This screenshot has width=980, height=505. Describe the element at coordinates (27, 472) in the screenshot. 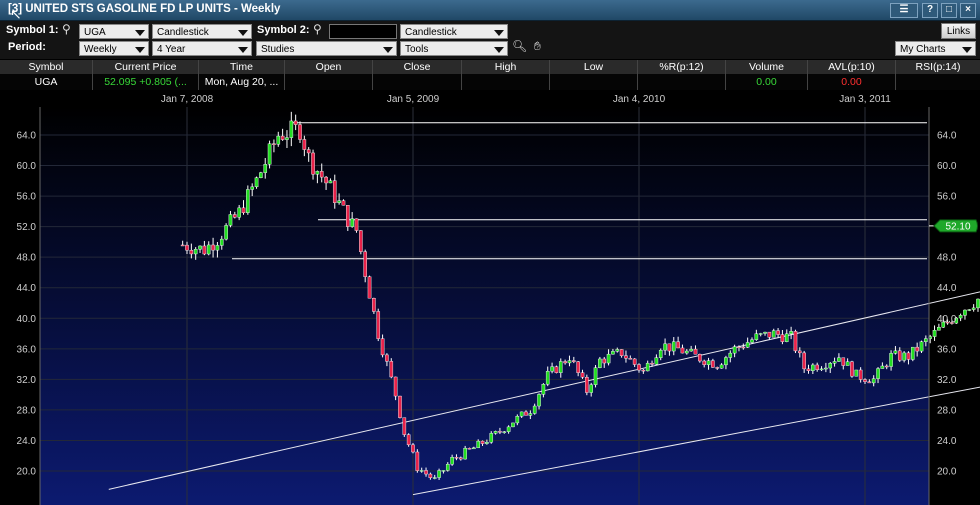

I see `y-tick-label-left: 20.0` at that location.